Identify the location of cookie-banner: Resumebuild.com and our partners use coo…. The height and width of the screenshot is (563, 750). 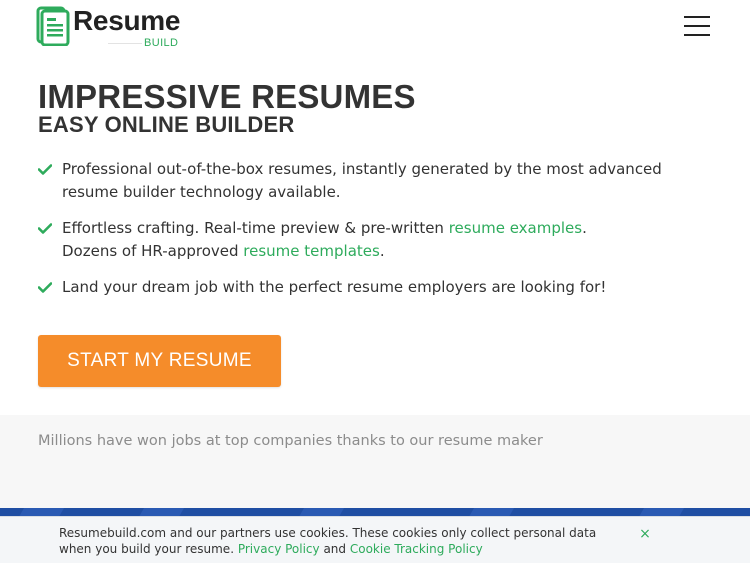
(375, 539).